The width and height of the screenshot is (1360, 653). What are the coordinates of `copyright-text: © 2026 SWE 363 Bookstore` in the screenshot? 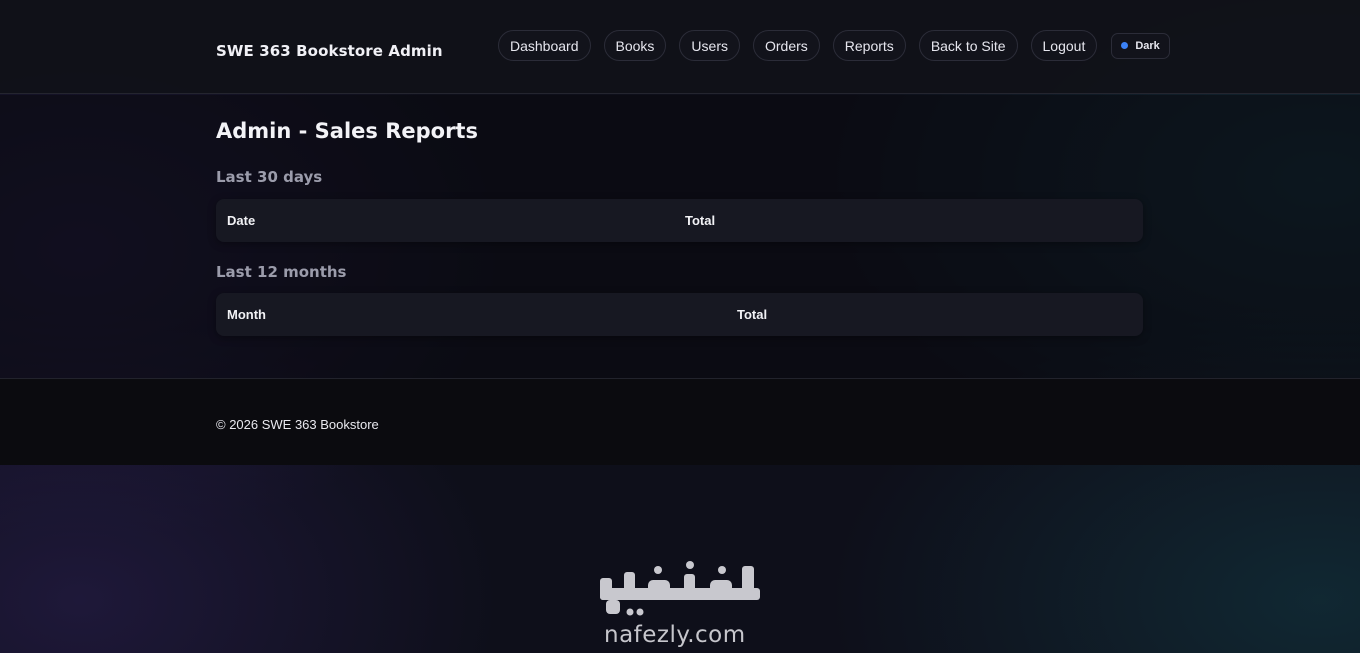 It's located at (297, 424).